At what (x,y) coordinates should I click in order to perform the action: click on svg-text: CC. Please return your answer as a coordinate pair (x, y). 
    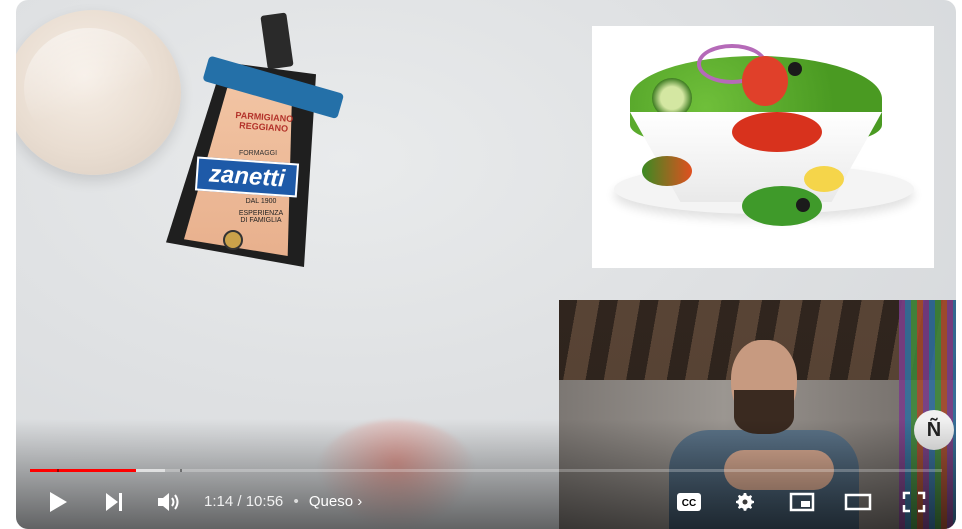
    Looking at the image, I should click on (689, 503).